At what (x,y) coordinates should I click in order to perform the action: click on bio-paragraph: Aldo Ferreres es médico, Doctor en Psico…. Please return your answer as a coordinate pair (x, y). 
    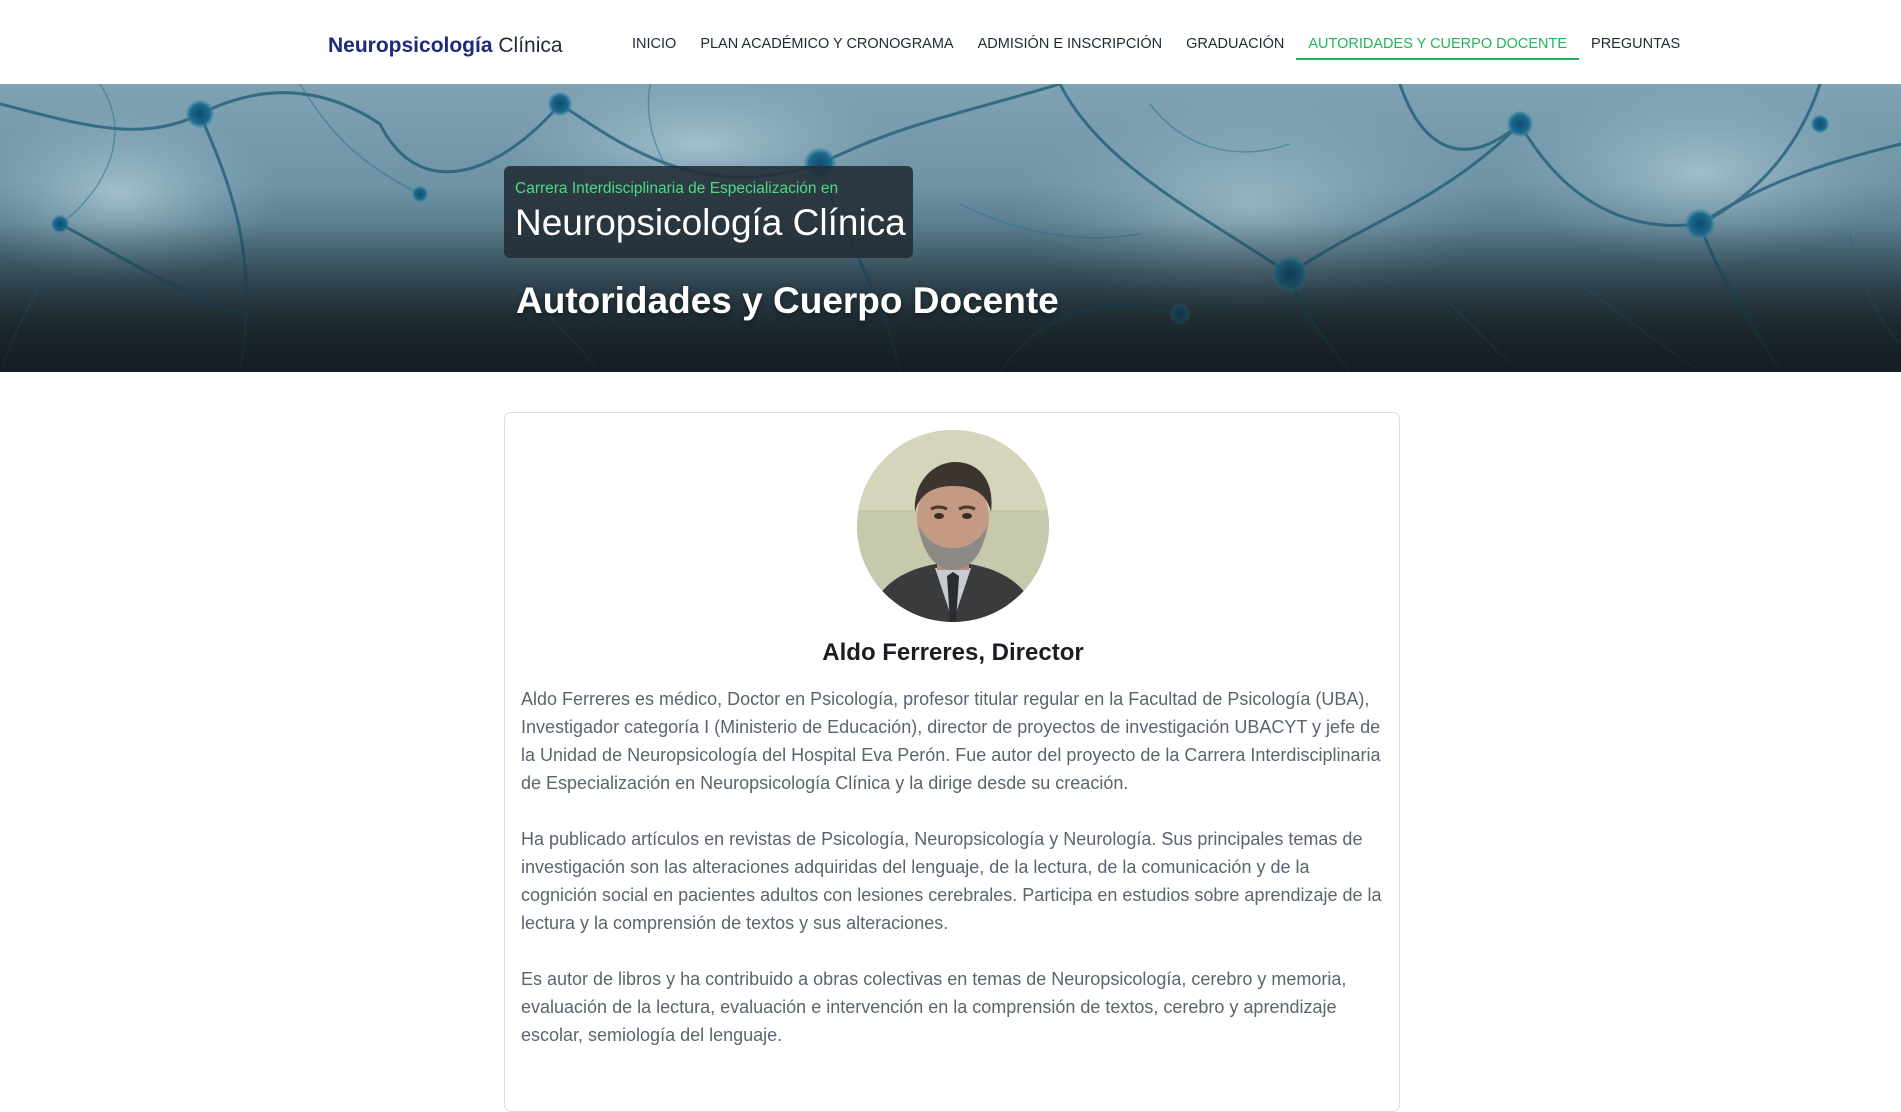
    Looking at the image, I should click on (951, 741).